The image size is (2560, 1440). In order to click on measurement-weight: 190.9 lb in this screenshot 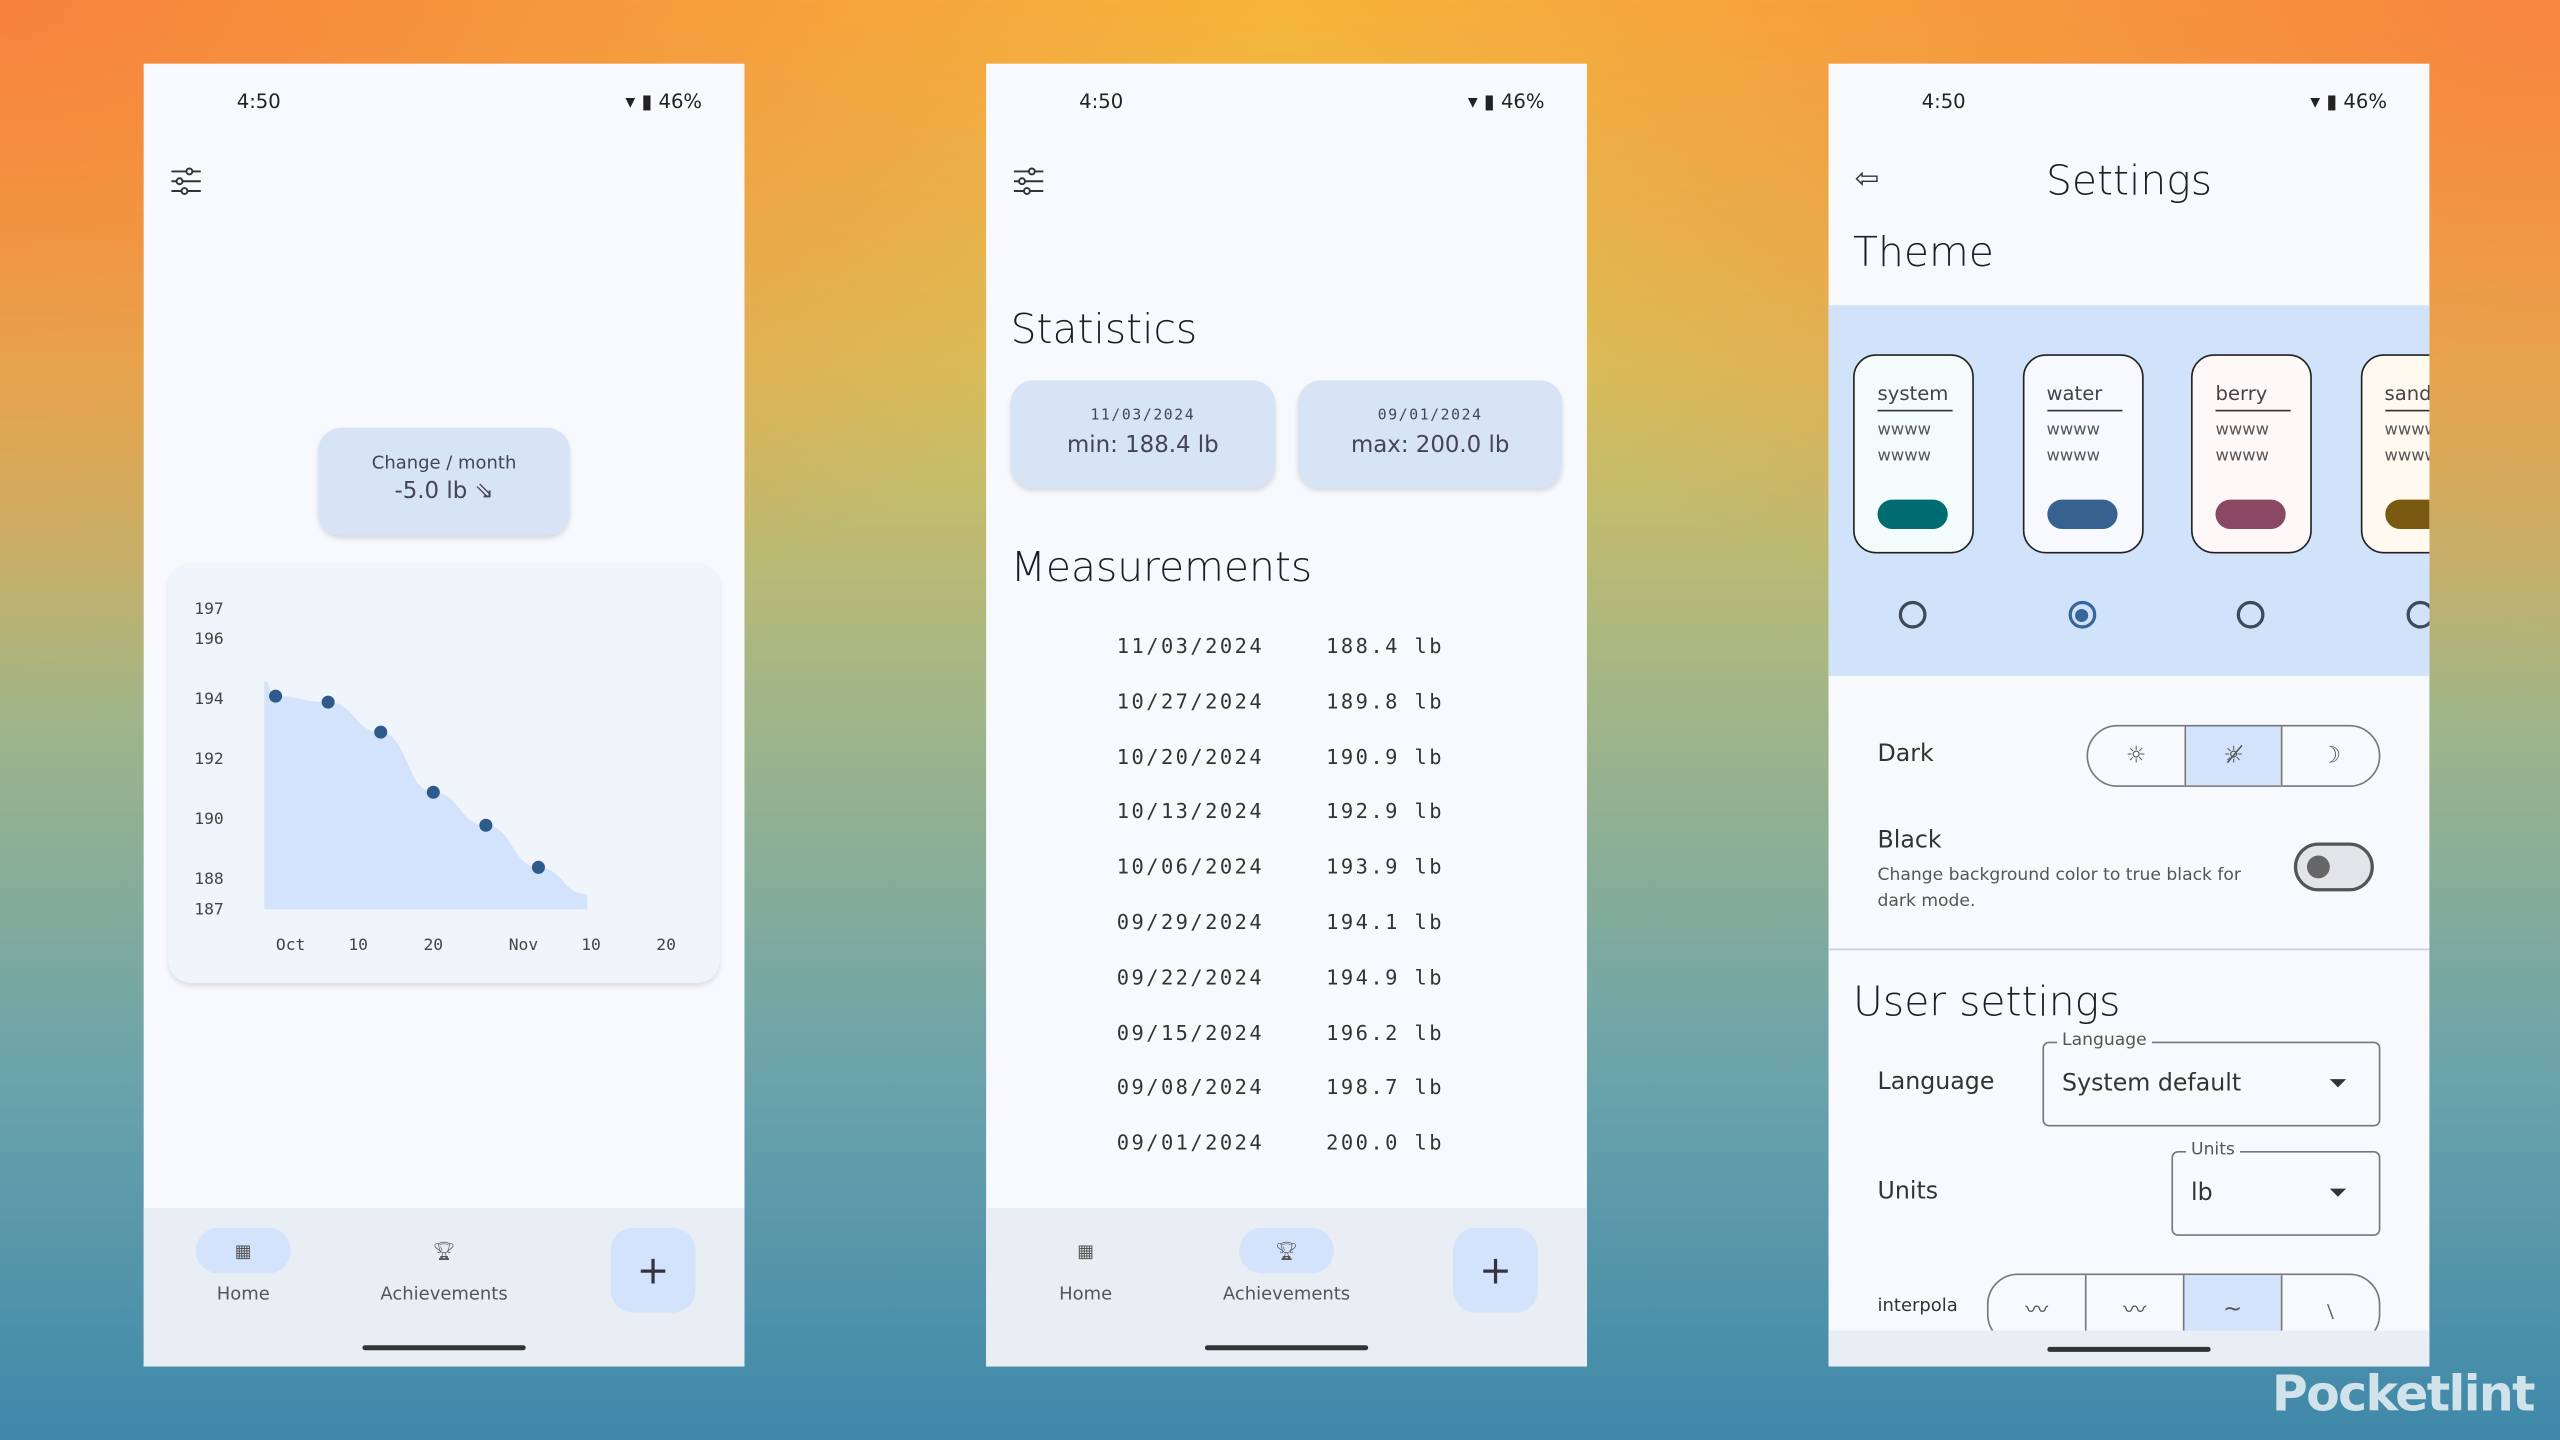, I will do `click(1385, 756)`.